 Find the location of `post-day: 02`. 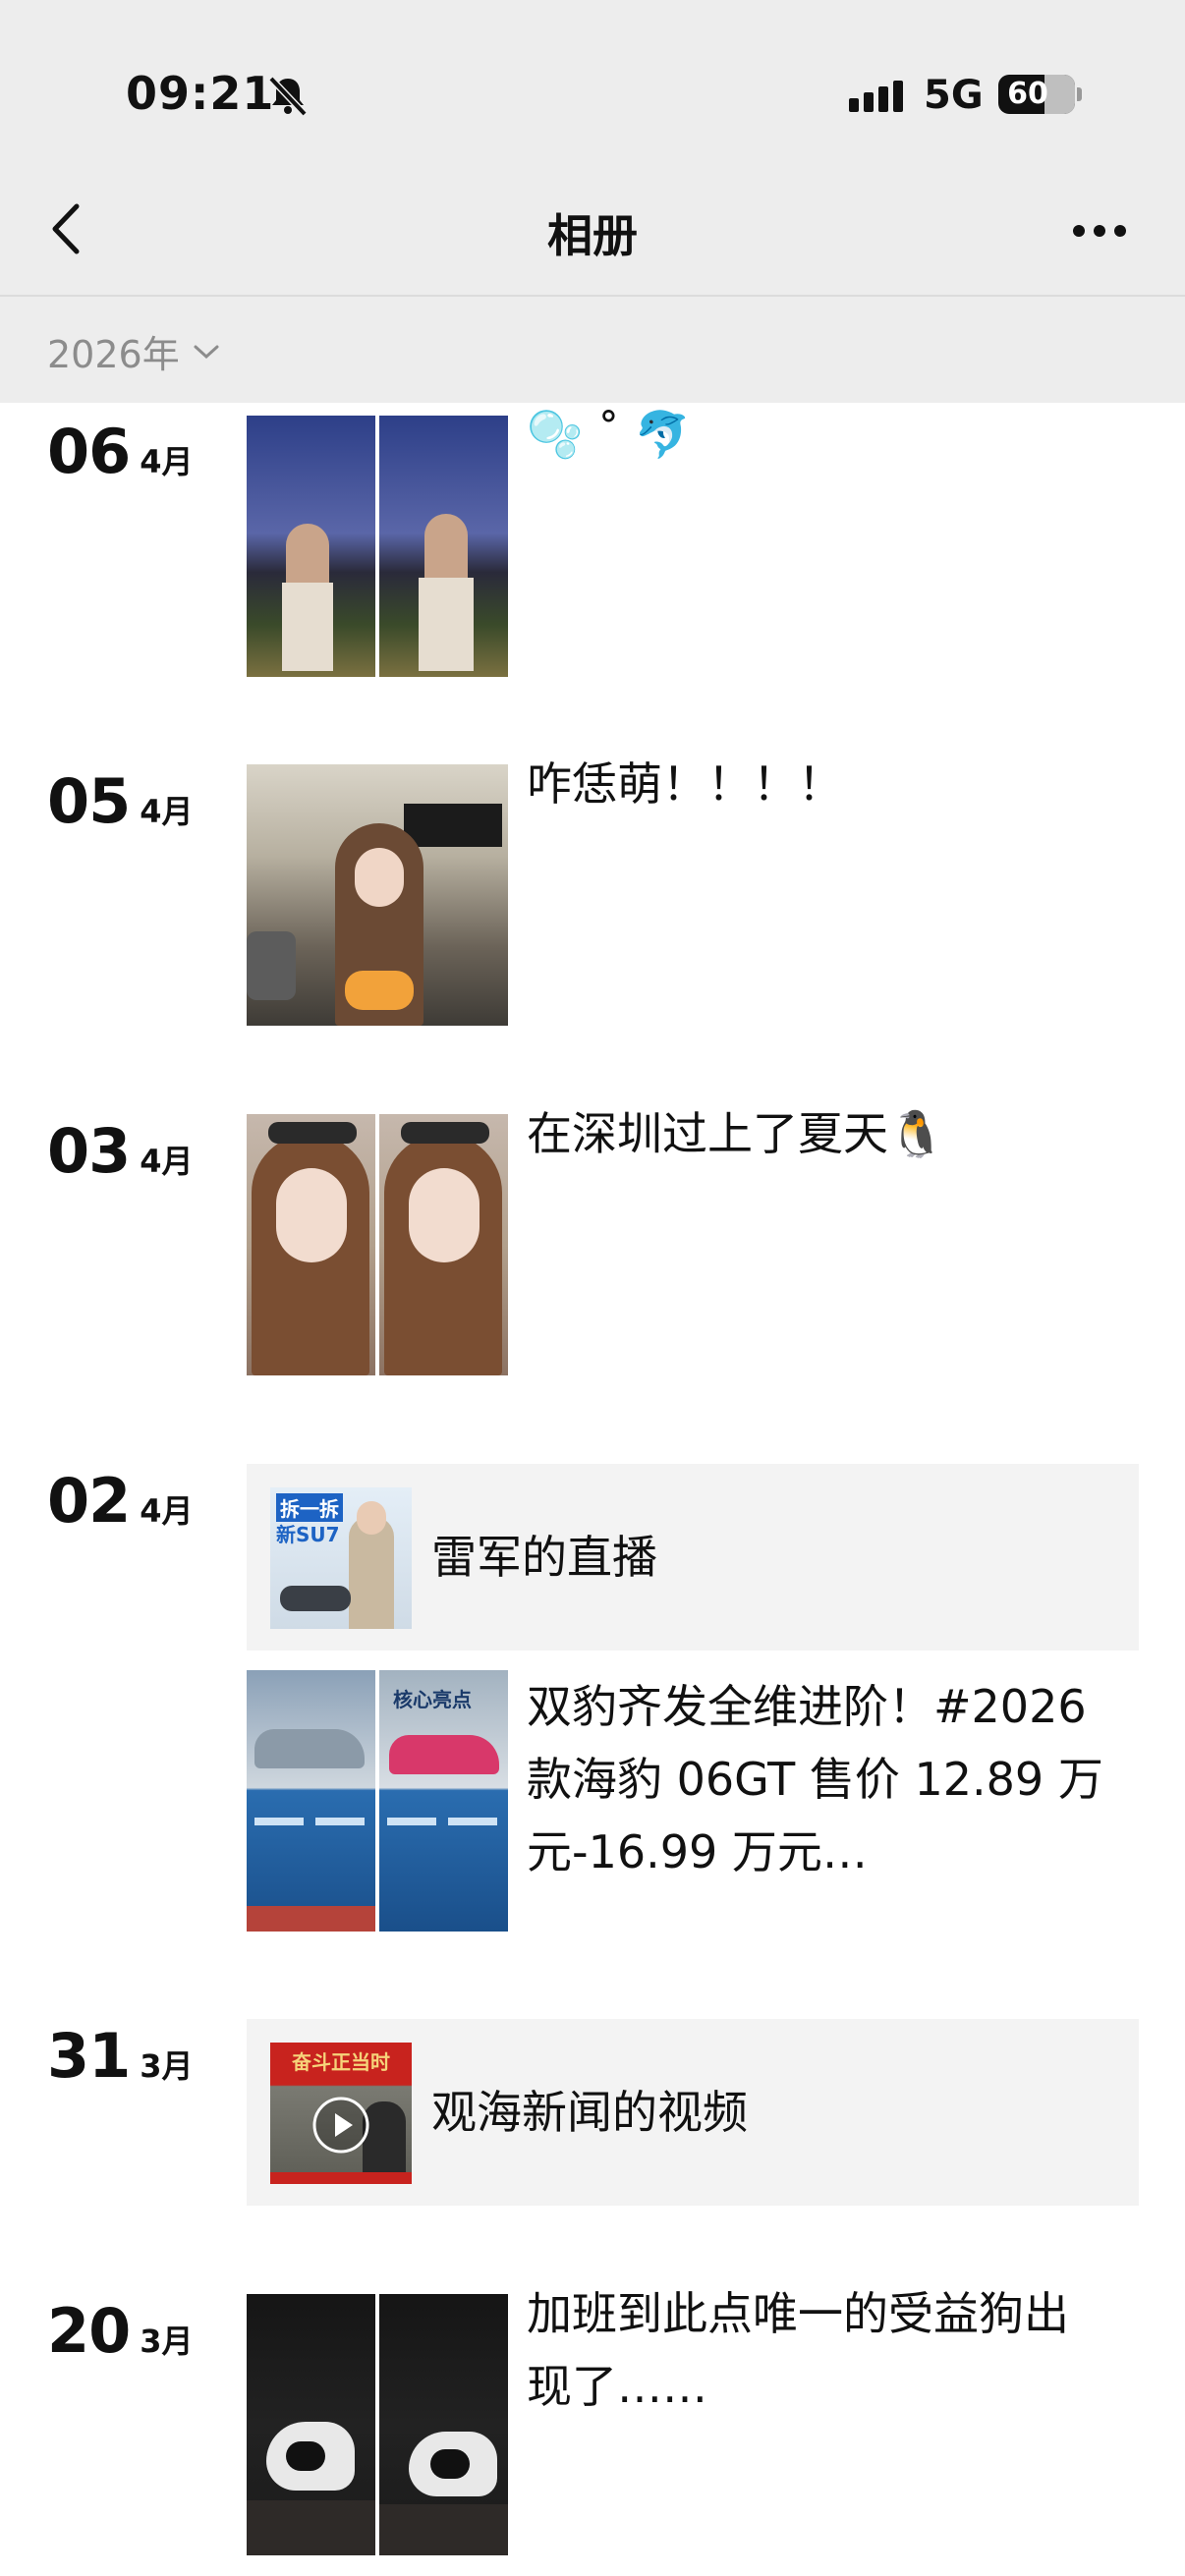

post-day: 02 is located at coordinates (89, 1501).